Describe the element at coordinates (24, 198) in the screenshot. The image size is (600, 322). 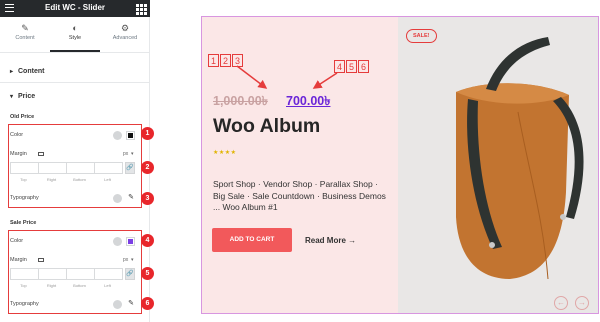
I see `old-price-typography-label: Typography` at that location.